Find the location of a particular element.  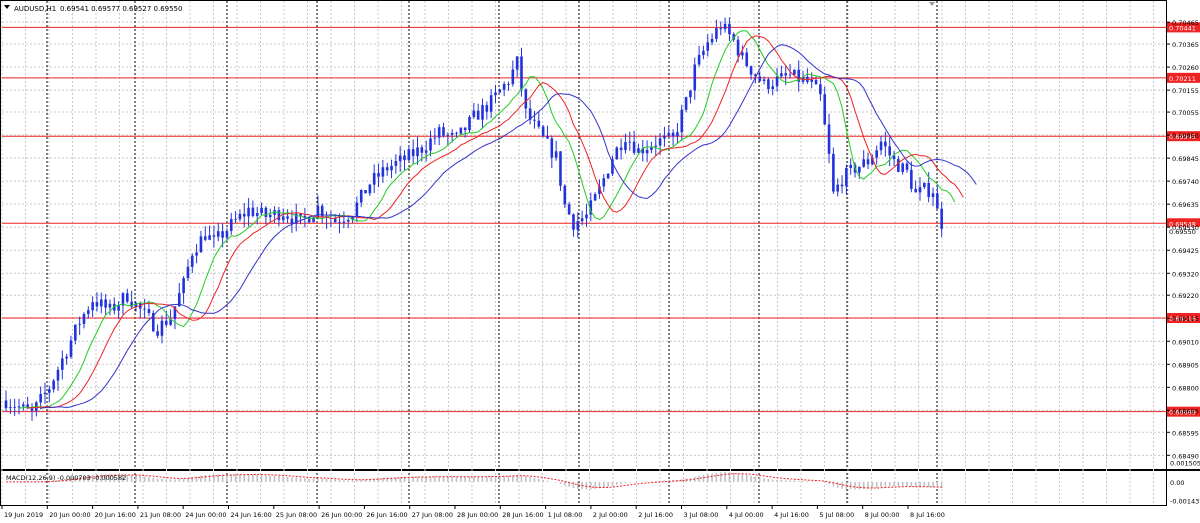

macd-tick-label: 0.00 is located at coordinates (1177, 483).